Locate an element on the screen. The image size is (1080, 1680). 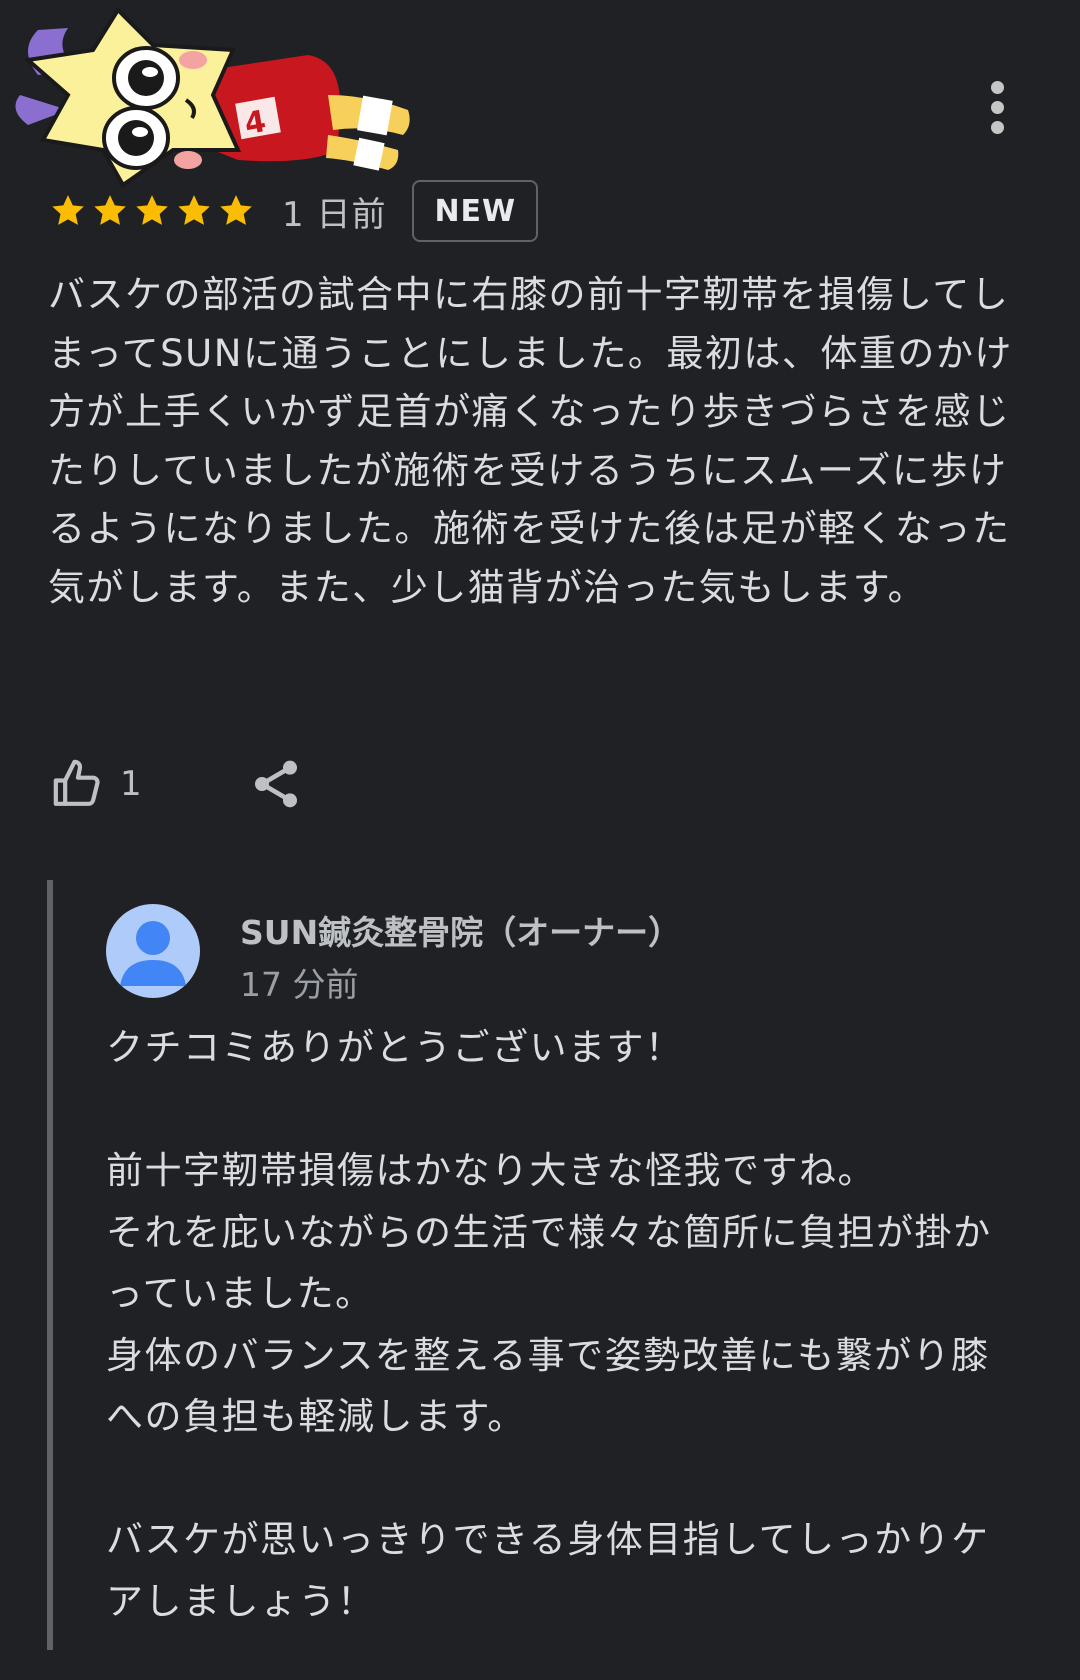
review-actions: 1 is located at coordinates (177, 784).